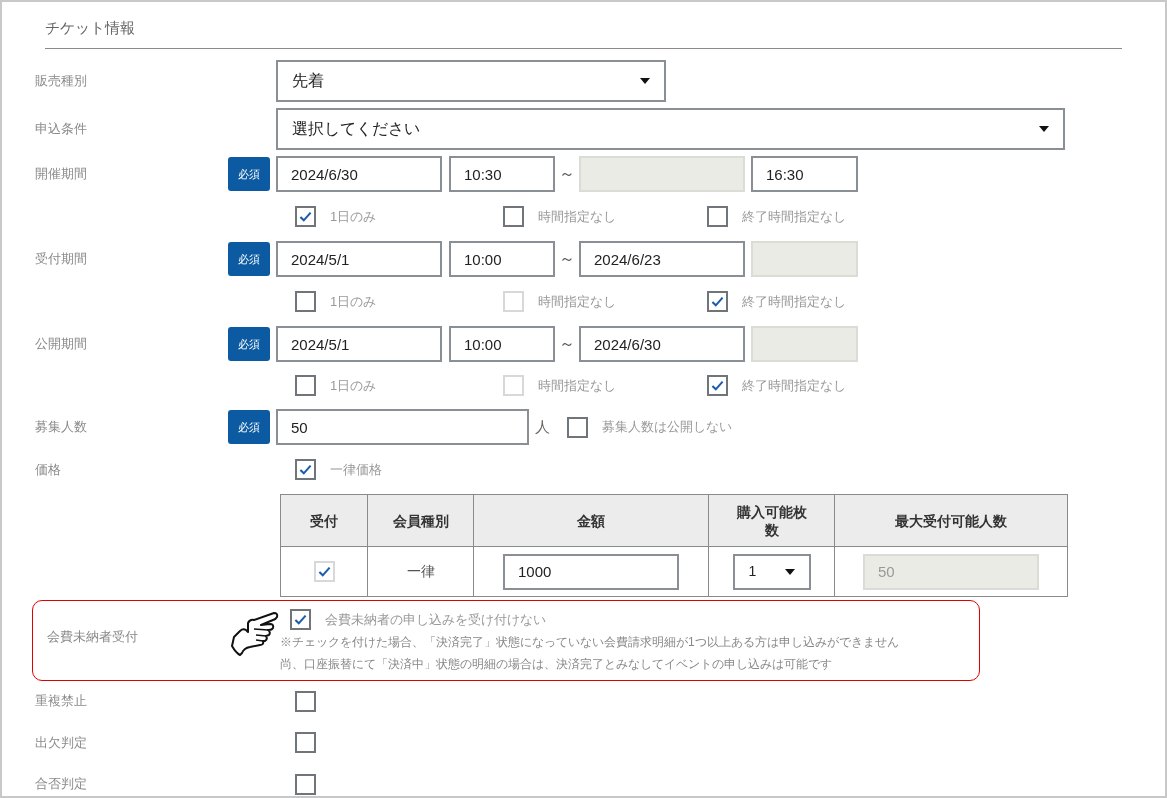 The width and height of the screenshot is (1167, 798). I want to click on field-label: 開催期間, so click(61, 174).